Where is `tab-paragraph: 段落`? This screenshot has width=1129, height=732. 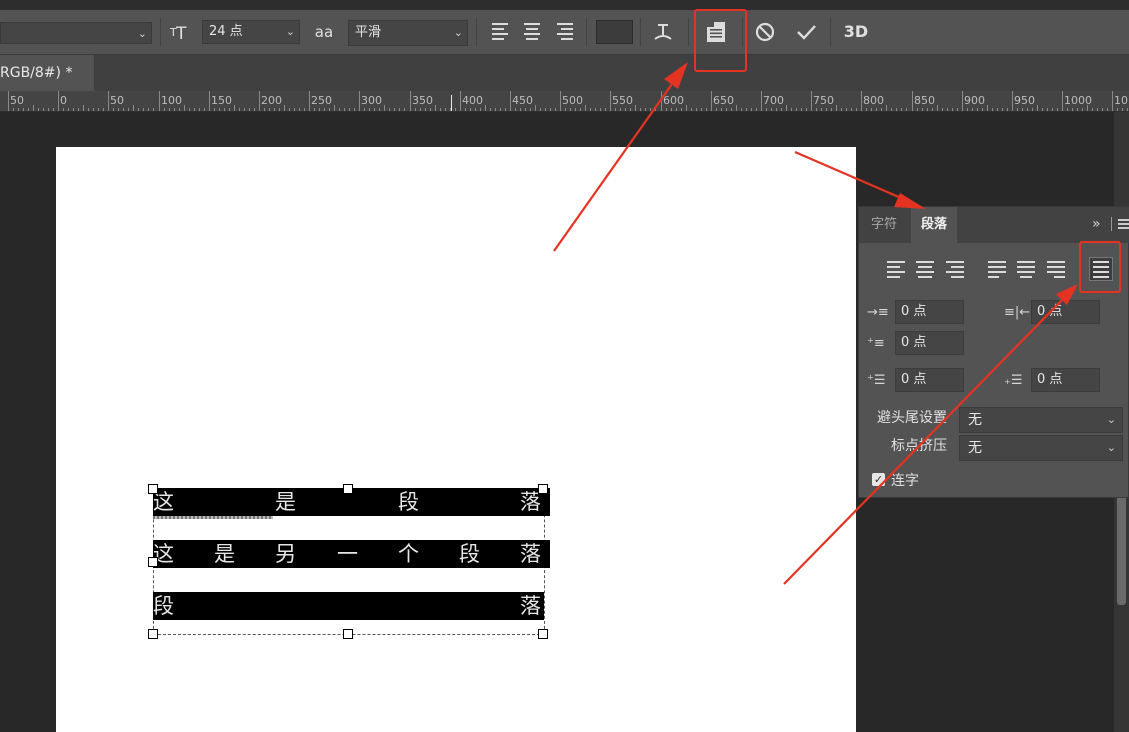
tab-paragraph: 段落 is located at coordinates (934, 225).